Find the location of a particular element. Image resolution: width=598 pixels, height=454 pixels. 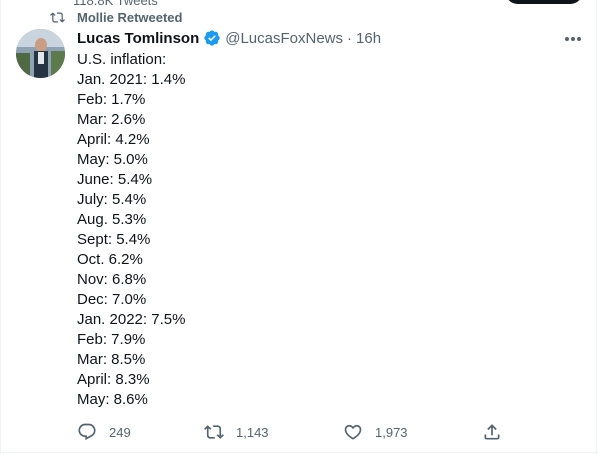

avatar is located at coordinates (40, 53).